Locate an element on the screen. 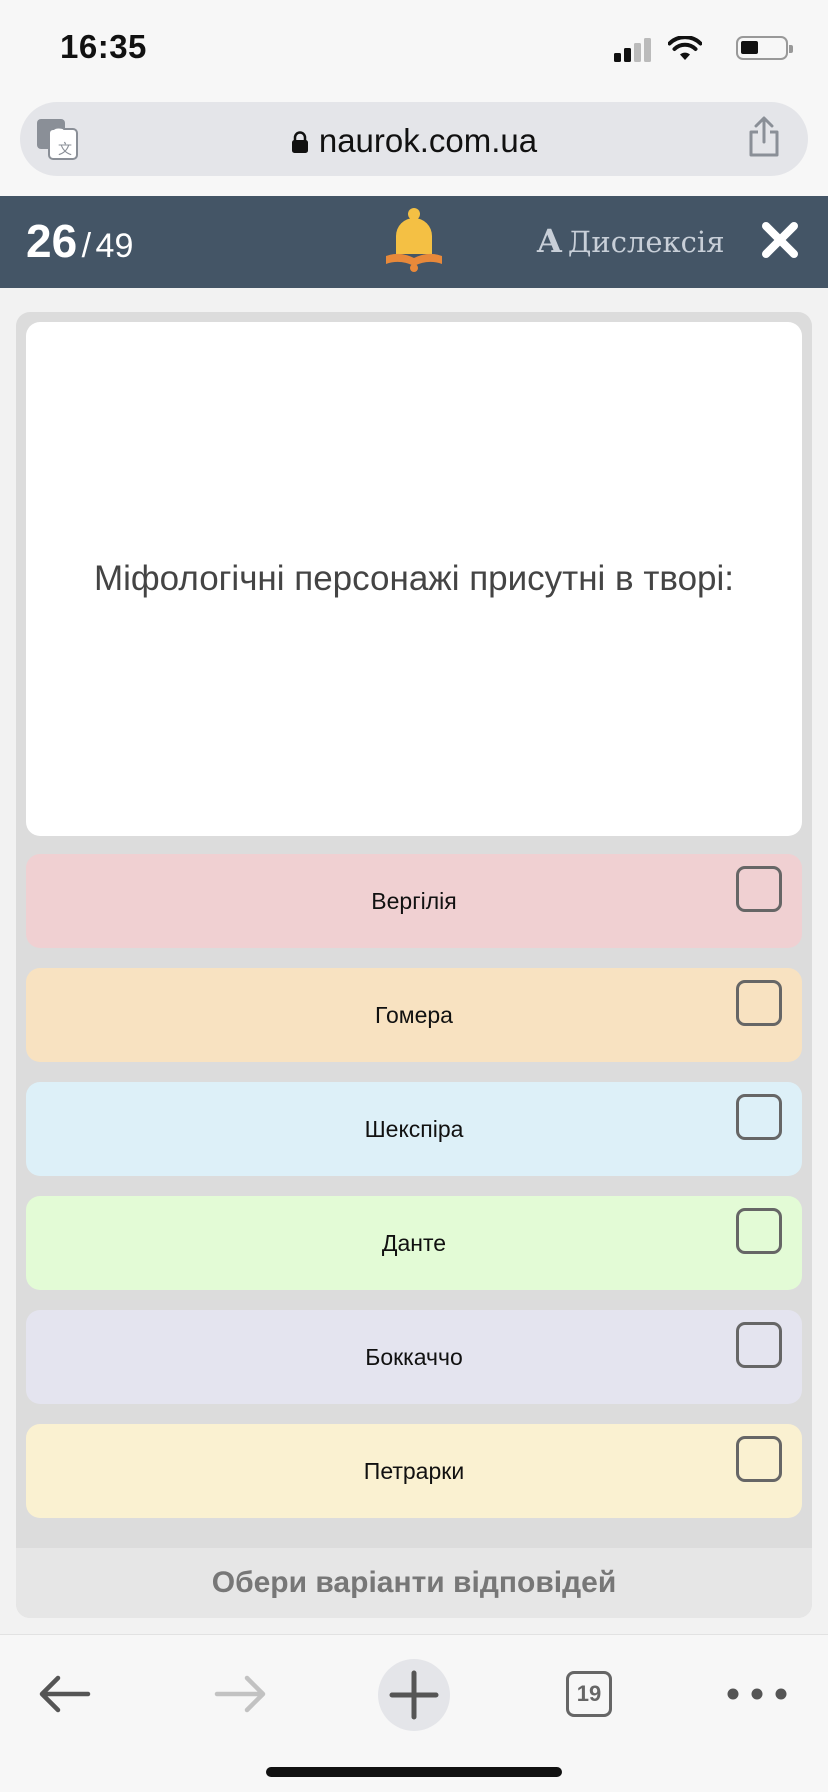  answer-option-label: Петрарки is located at coordinates (414, 1470).